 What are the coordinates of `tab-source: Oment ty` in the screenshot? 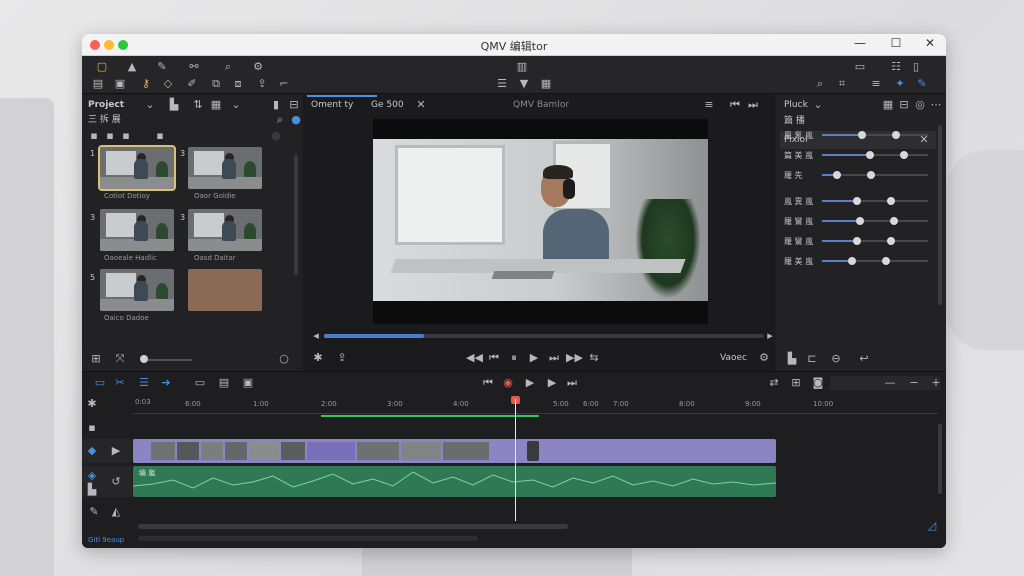 It's located at (332, 105).